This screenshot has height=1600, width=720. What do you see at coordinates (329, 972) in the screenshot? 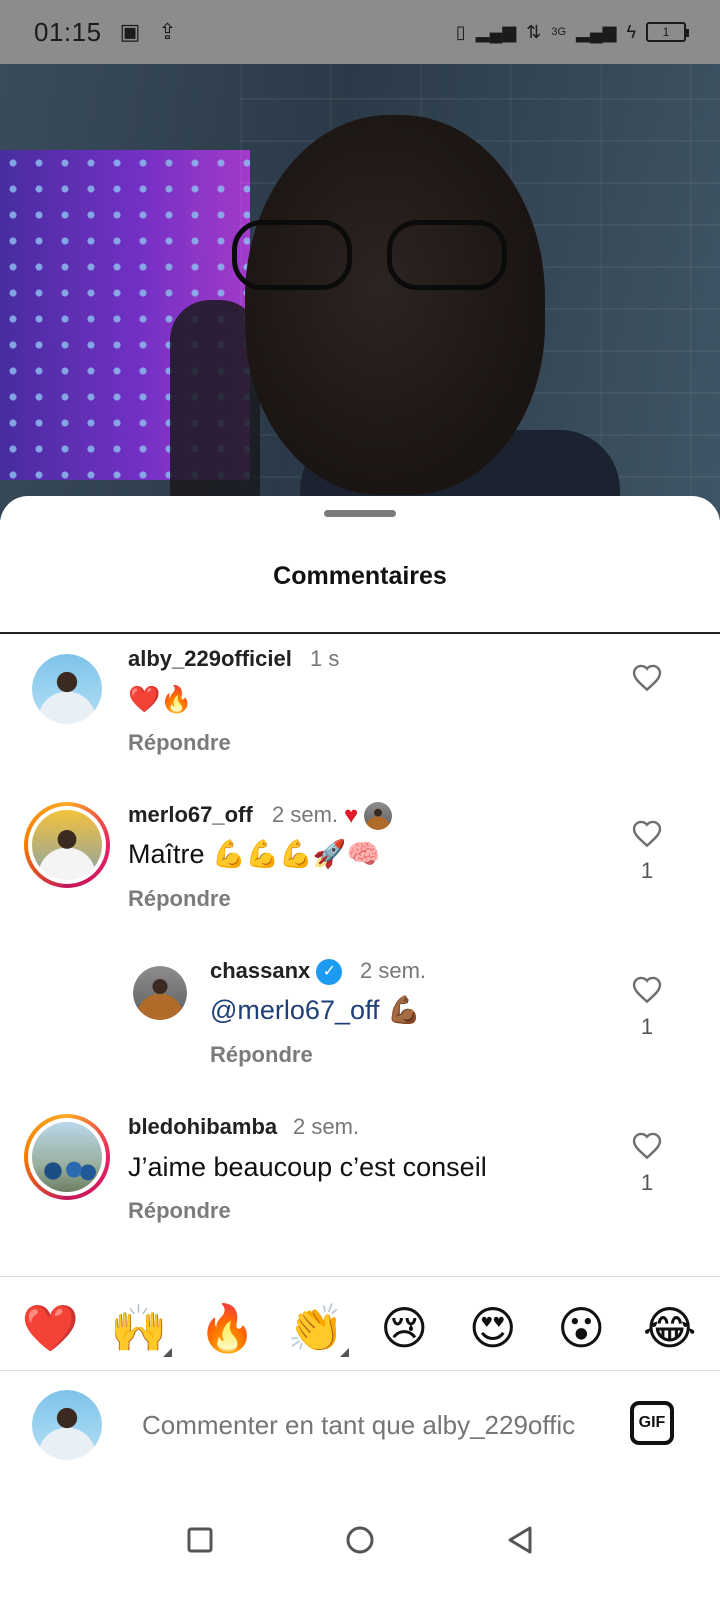
I see `verified-badge-icon: ✓` at bounding box center [329, 972].